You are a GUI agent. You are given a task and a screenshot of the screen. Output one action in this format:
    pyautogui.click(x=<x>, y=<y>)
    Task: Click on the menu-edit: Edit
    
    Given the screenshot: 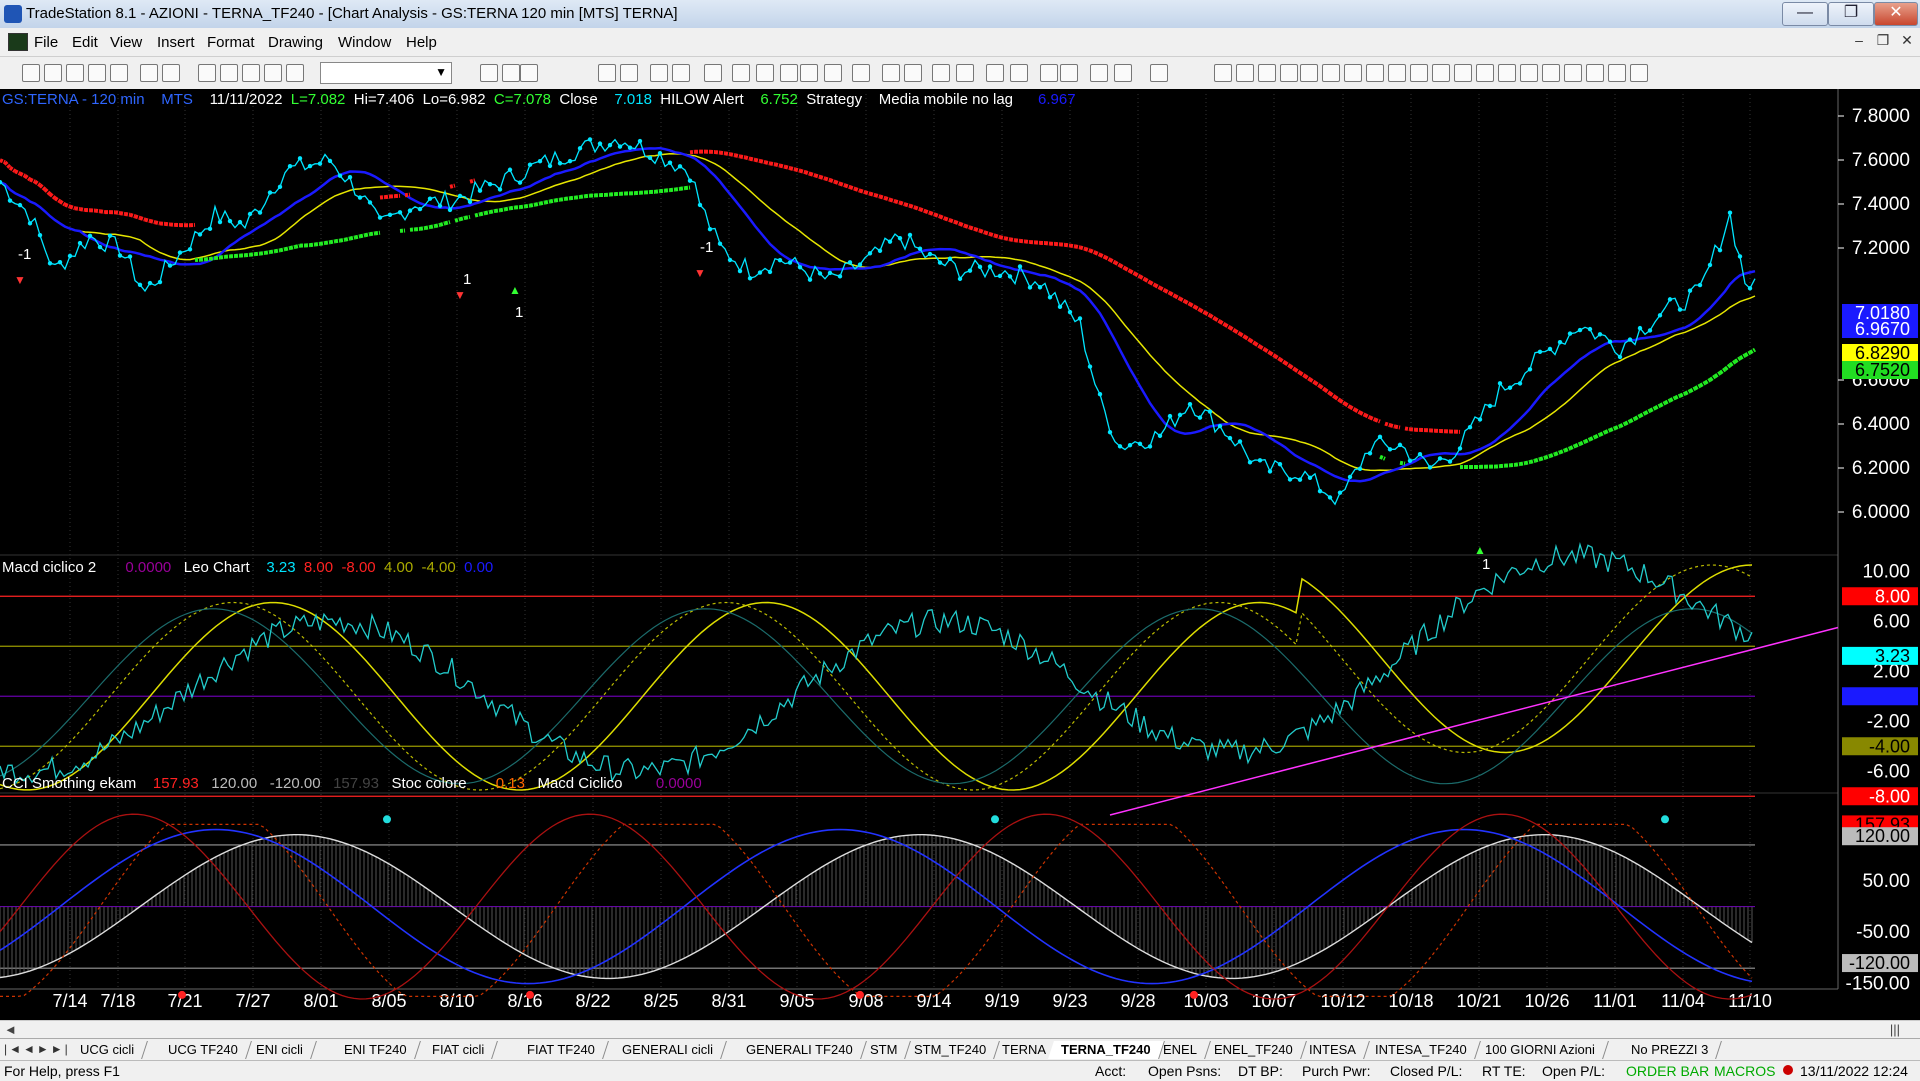 What is the action you would take?
    pyautogui.click(x=85, y=42)
    